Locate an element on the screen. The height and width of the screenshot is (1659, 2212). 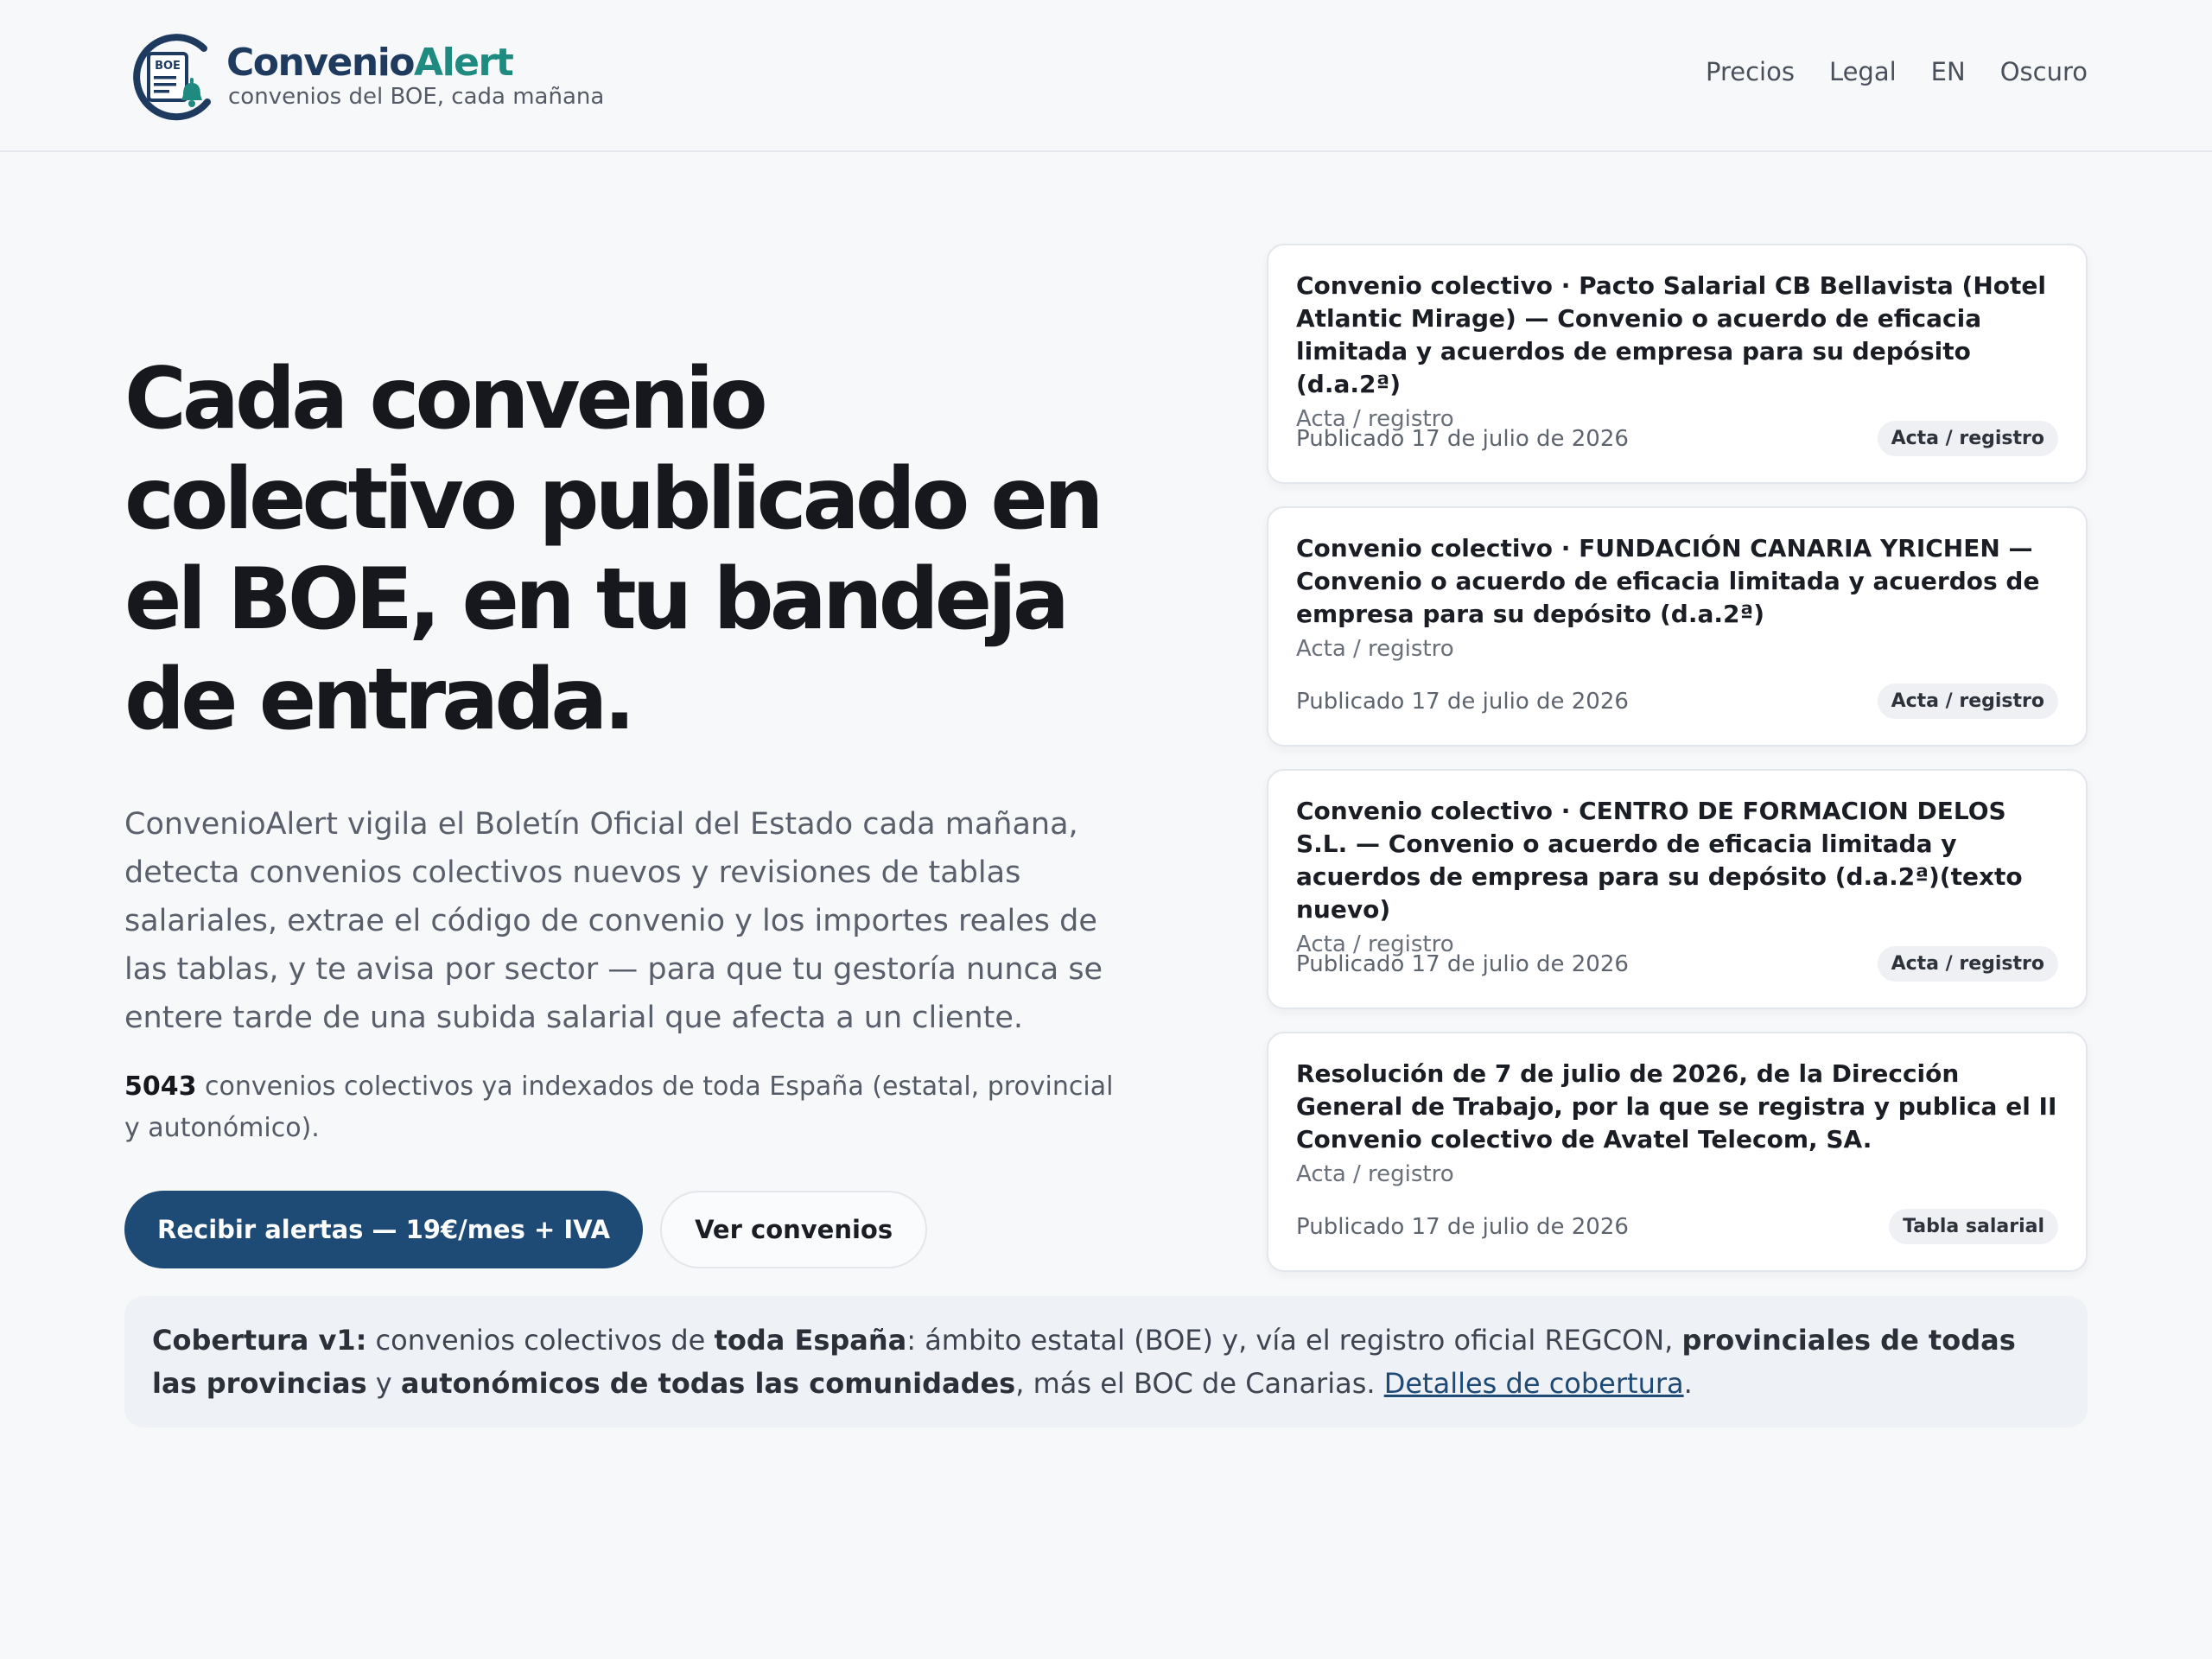
view-convenios-button: Ver convenios is located at coordinates (794, 1229).